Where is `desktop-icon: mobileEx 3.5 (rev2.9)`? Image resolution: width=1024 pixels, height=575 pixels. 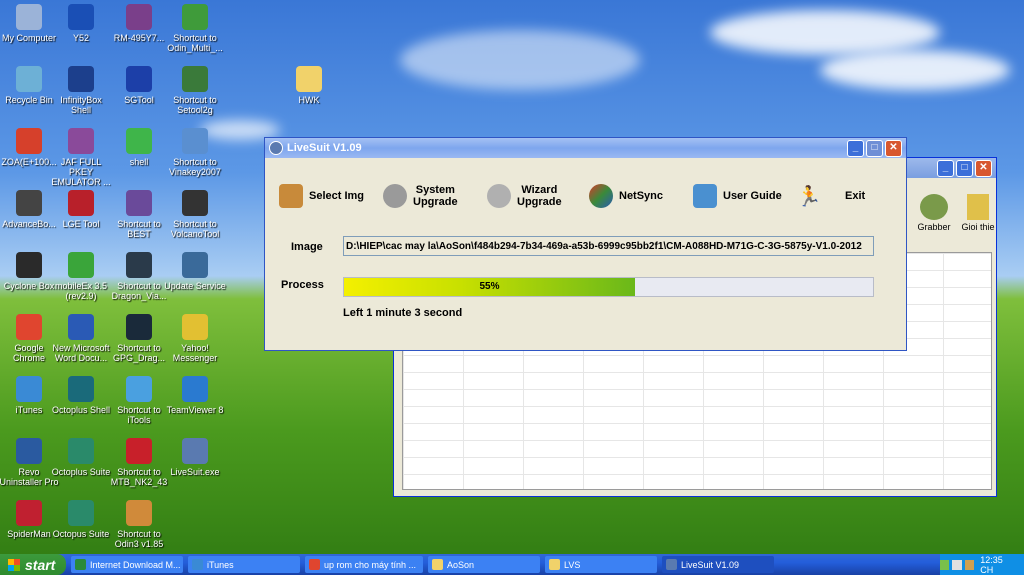 desktop-icon: mobileEx 3.5 (rev2.9) is located at coordinates (81, 276).